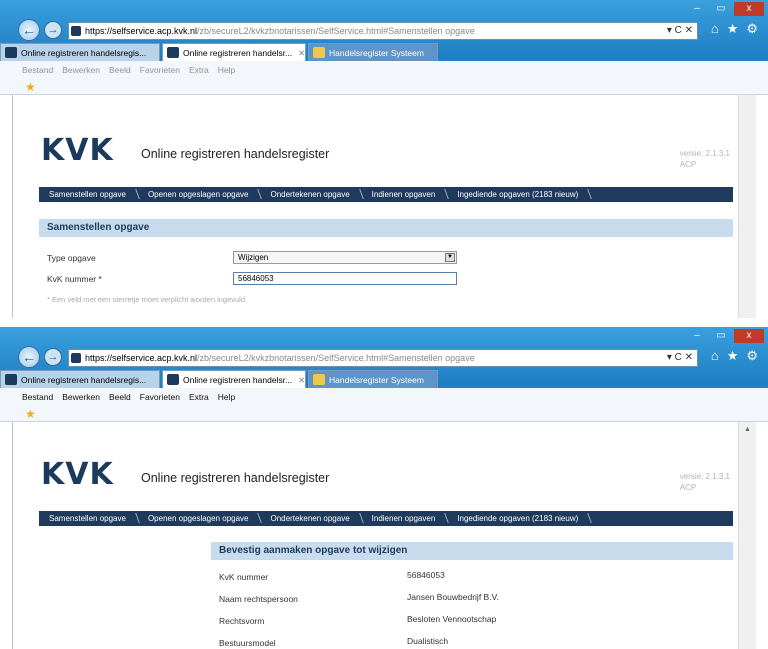  What do you see at coordinates (345, 257) in the screenshot?
I see `type-opgave-select: Wijzigen ▼` at bounding box center [345, 257].